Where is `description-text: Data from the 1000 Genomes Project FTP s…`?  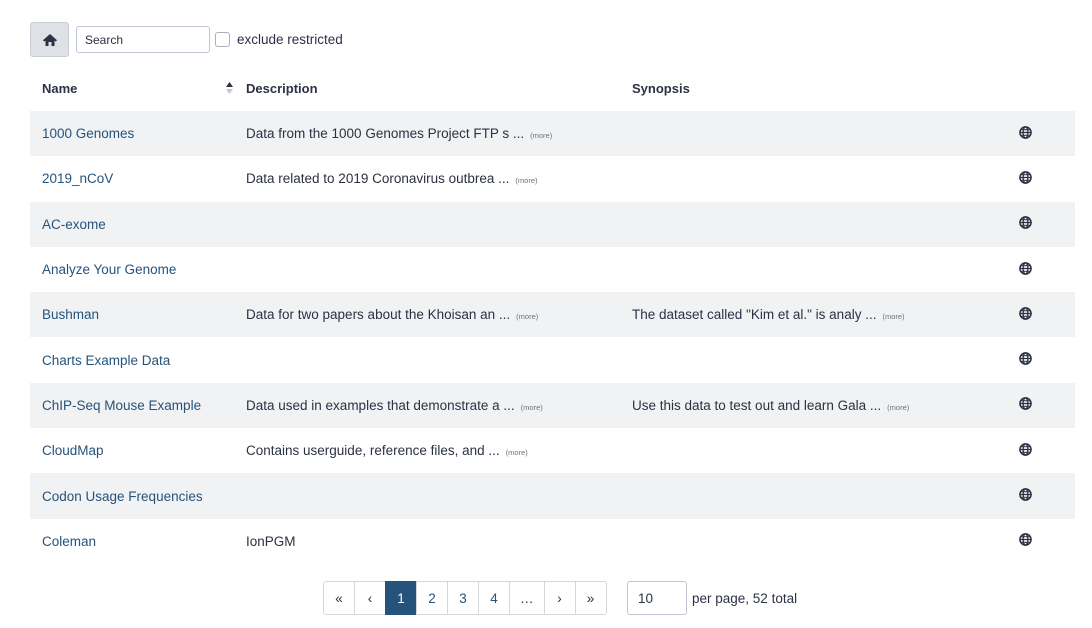
description-text: Data from the 1000 Genomes Project FTP s… is located at coordinates (385, 134).